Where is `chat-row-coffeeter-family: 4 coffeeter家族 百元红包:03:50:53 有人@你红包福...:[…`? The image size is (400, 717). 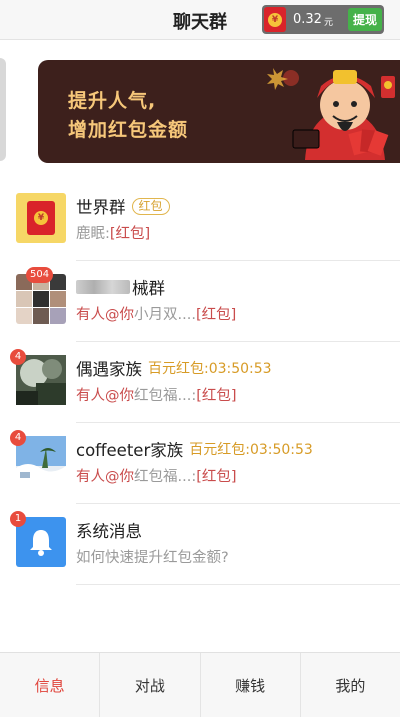 chat-row-coffeeter-family: 4 coffeeter家族 百元红包:03:50:53 有人@你红包福...:[… is located at coordinates (200, 463).